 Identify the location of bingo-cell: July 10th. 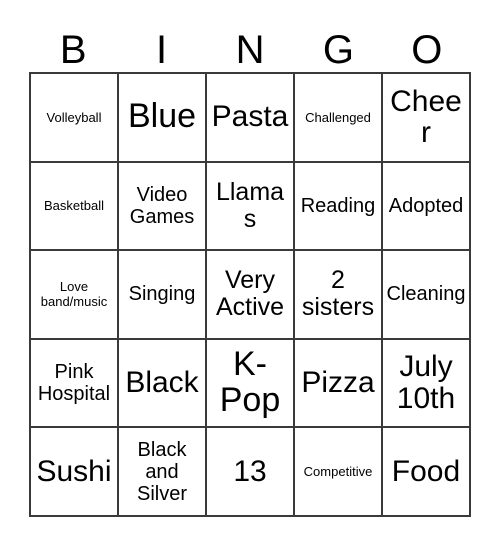
(427, 384).